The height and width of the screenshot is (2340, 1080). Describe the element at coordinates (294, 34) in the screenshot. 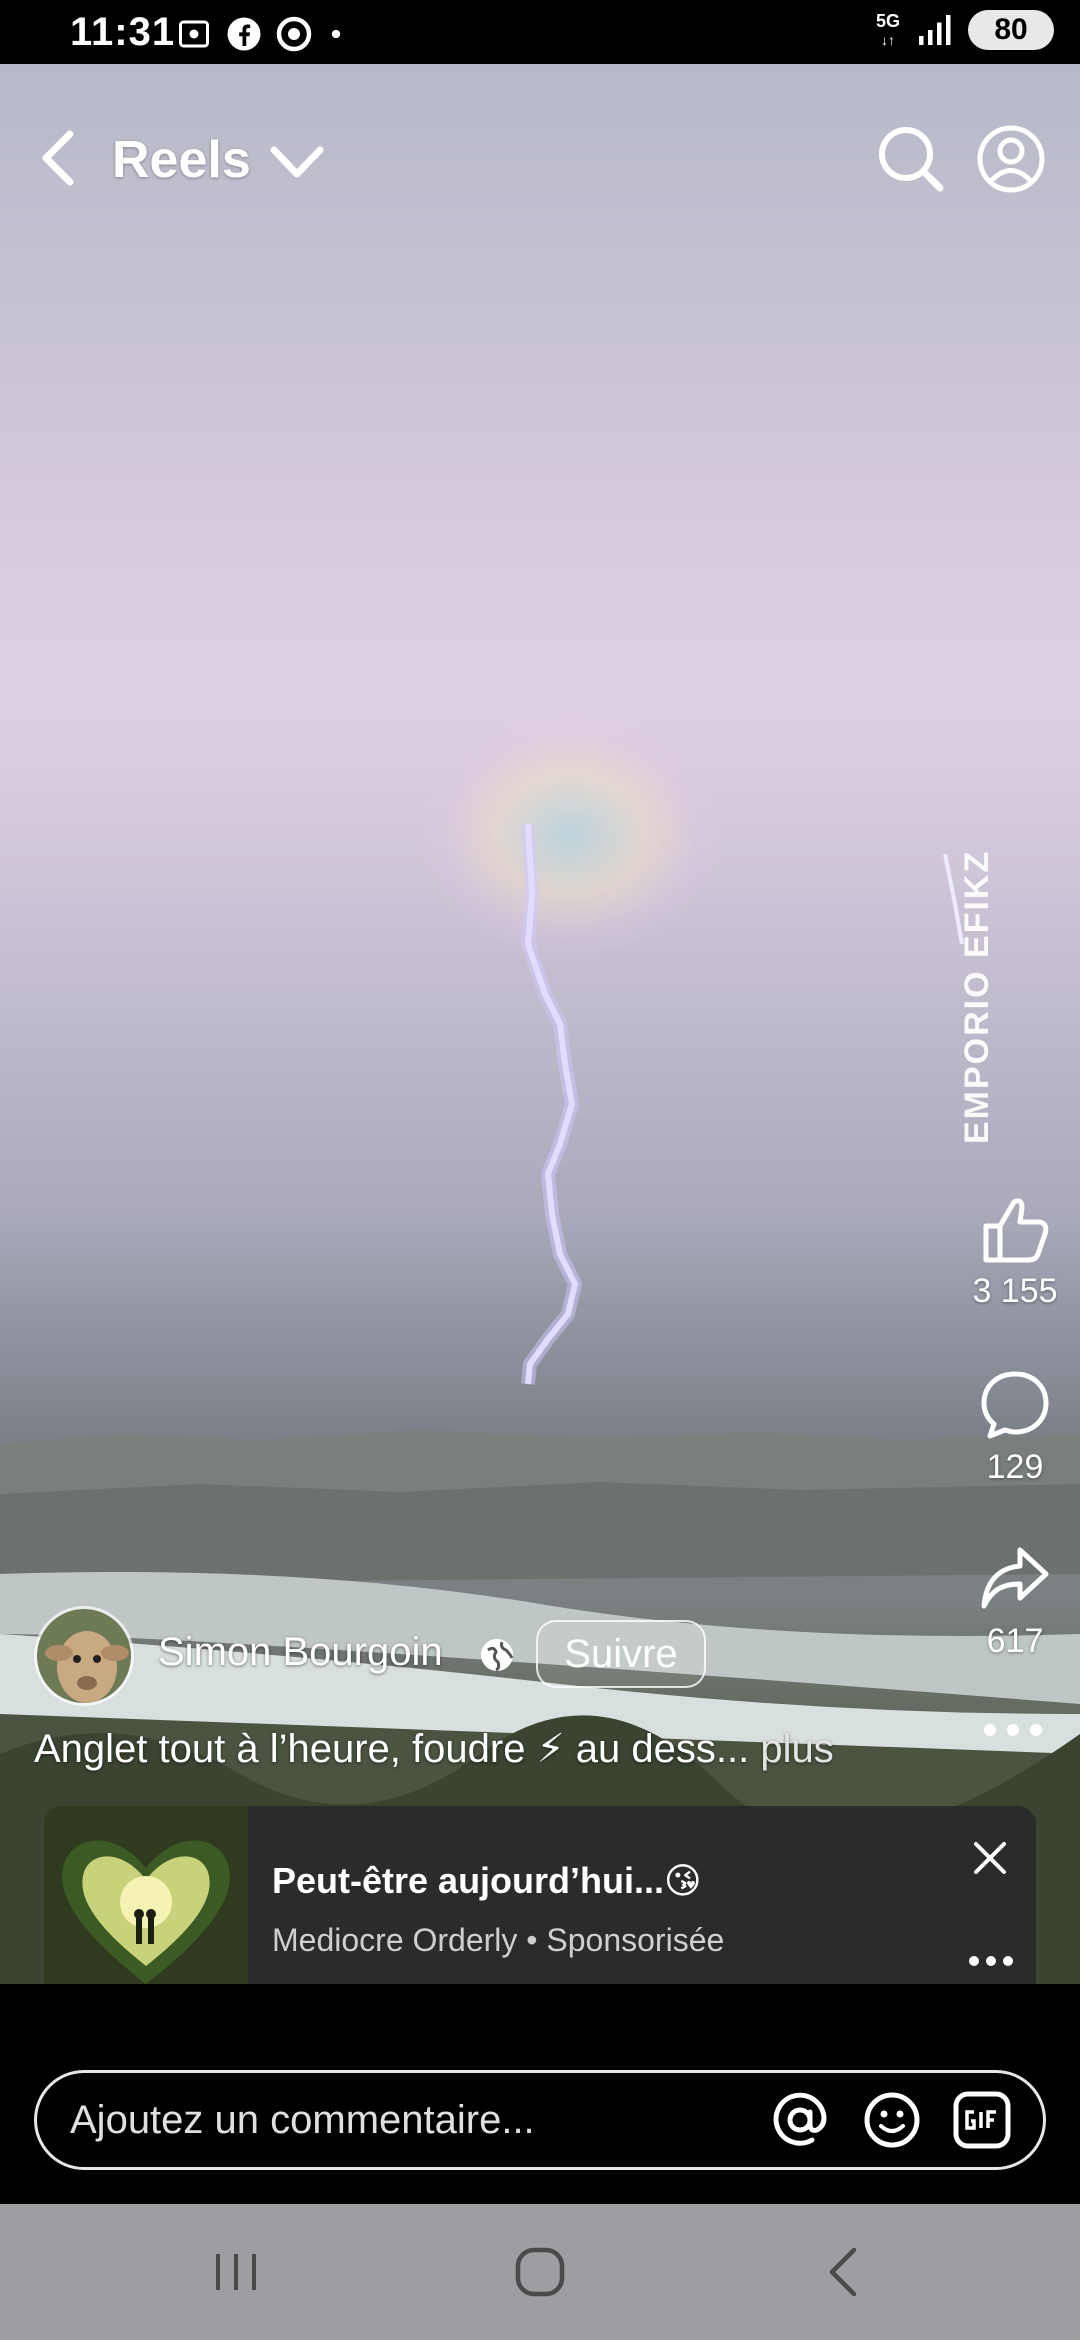

I see `chrome-icon` at that location.